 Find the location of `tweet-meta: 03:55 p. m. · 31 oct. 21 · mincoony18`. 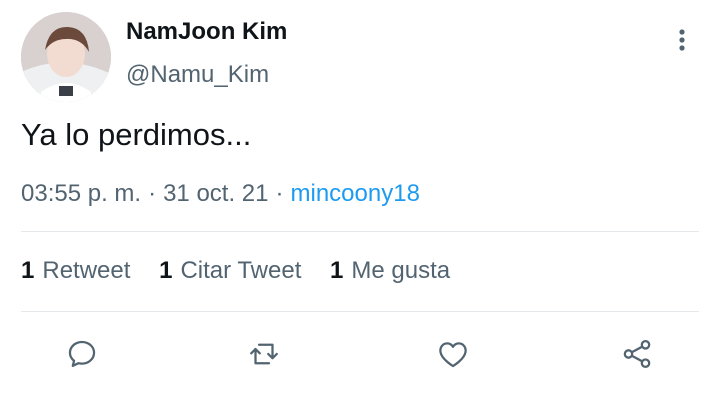

tweet-meta: 03:55 p. m. · 31 oct. 21 · mincoony18 is located at coordinates (220, 194).